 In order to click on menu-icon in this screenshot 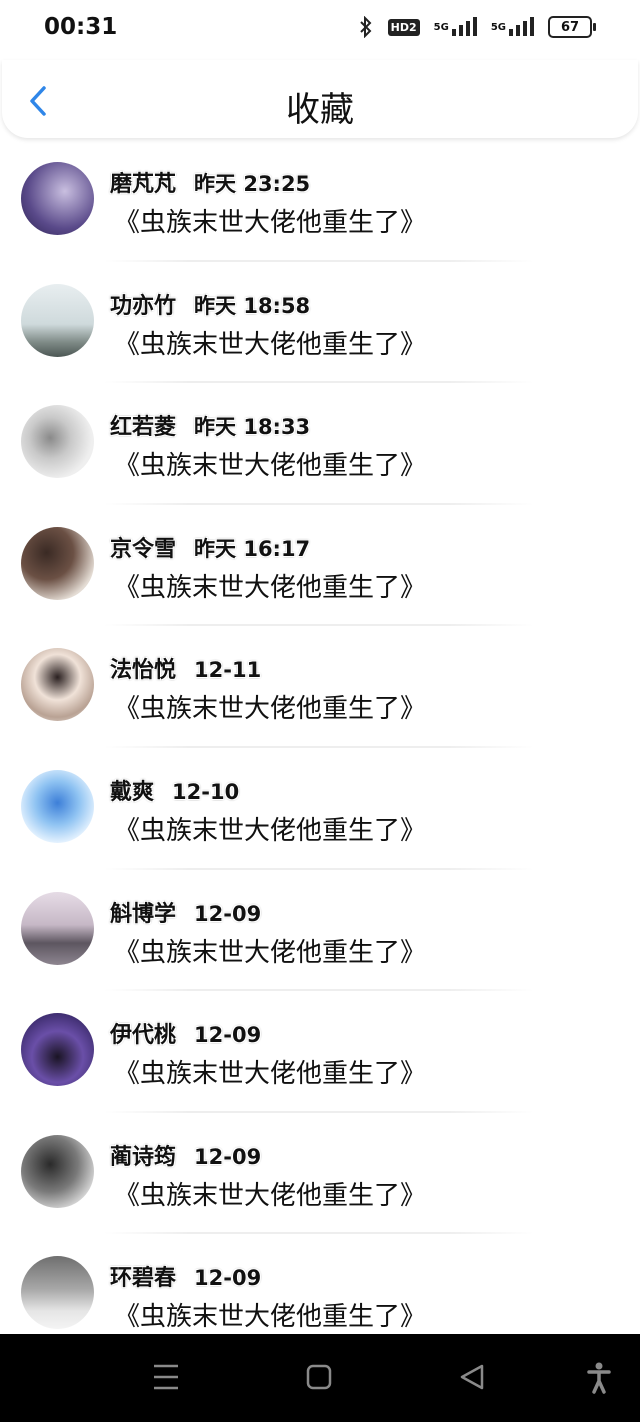, I will do `click(166, 1377)`.